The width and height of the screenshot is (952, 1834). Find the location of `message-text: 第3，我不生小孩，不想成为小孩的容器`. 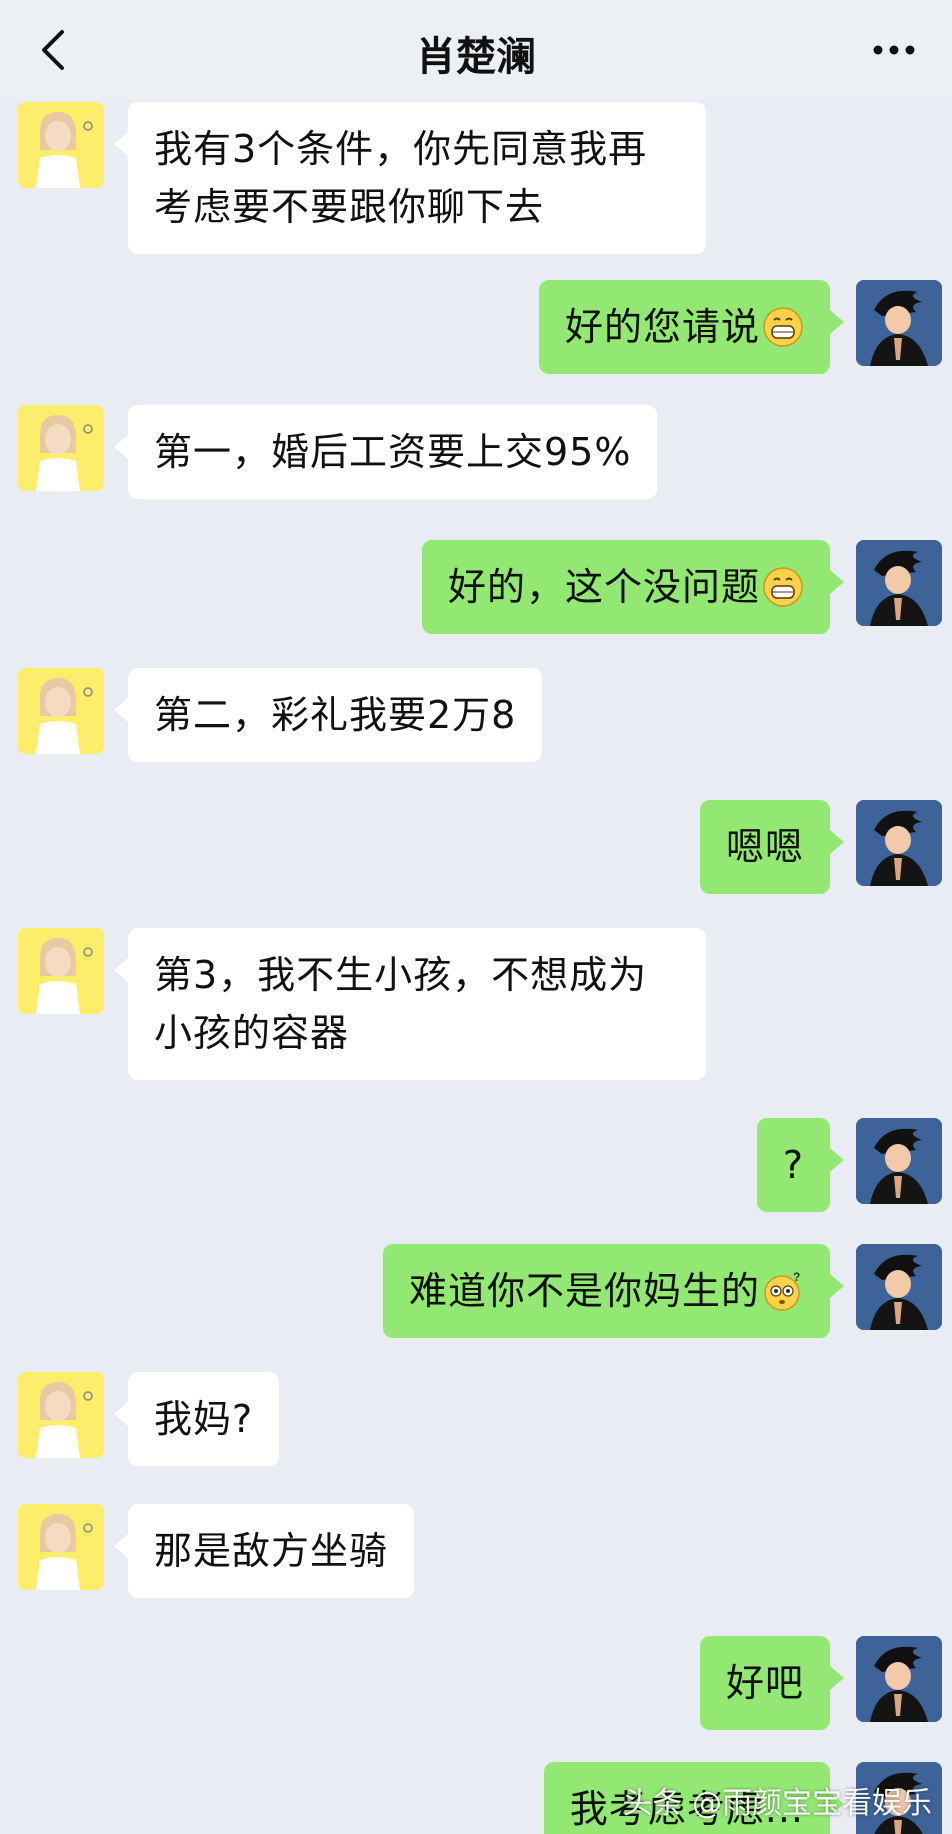

message-text: 第3，我不生小孩，不想成为小孩的容器 is located at coordinates (401, 1004).